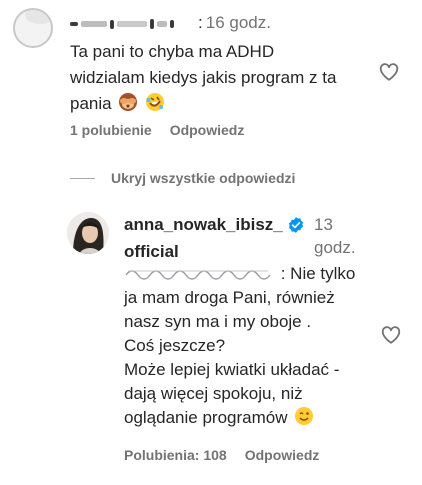 The image size is (422, 485). Describe the element at coordinates (203, 178) in the screenshot. I see `hide-replies-label: Ukryj wszystkie odpowiedzi` at that location.